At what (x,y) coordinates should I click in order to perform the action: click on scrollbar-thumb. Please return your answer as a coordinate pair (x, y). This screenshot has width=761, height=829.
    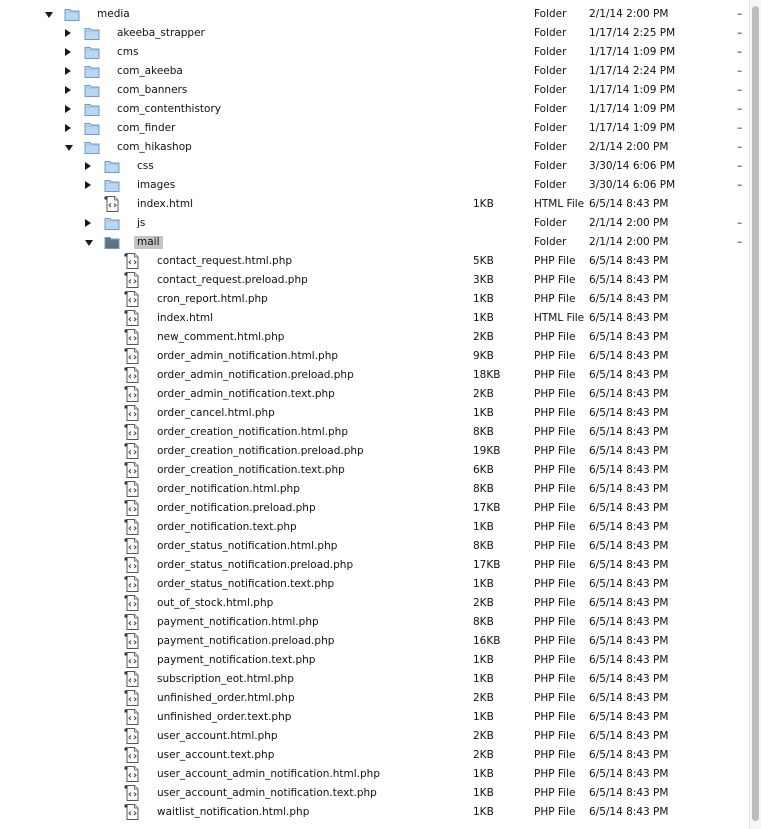
    Looking at the image, I should click on (755, 413).